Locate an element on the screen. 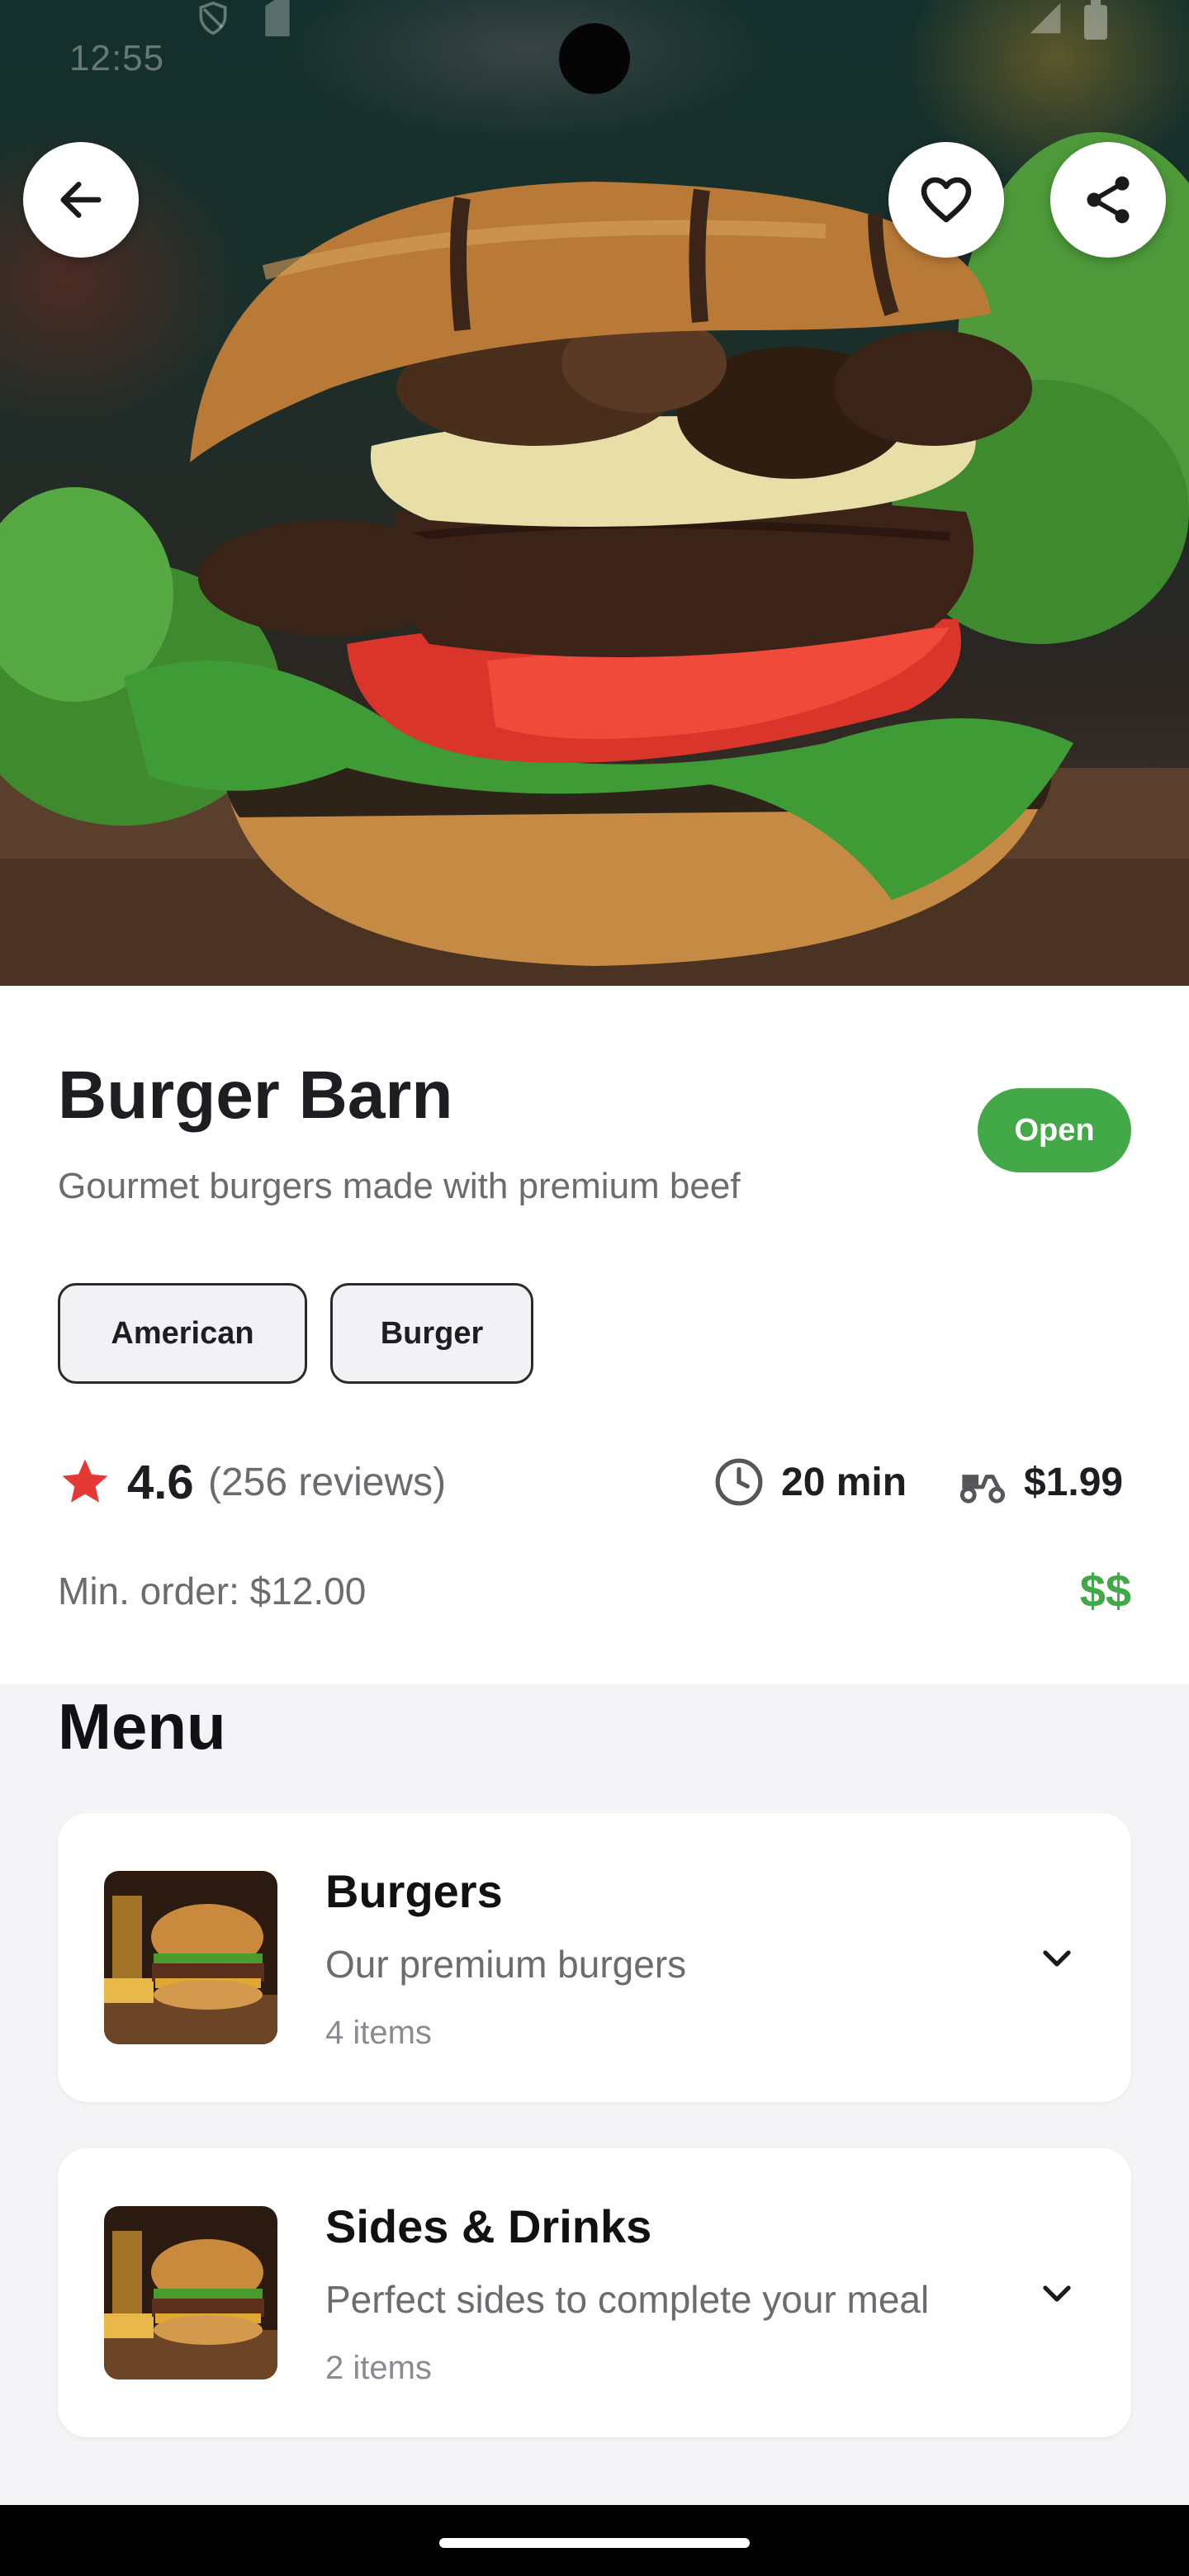 This screenshot has height=2576, width=1189. menu-heading: Menu is located at coordinates (142, 1726).